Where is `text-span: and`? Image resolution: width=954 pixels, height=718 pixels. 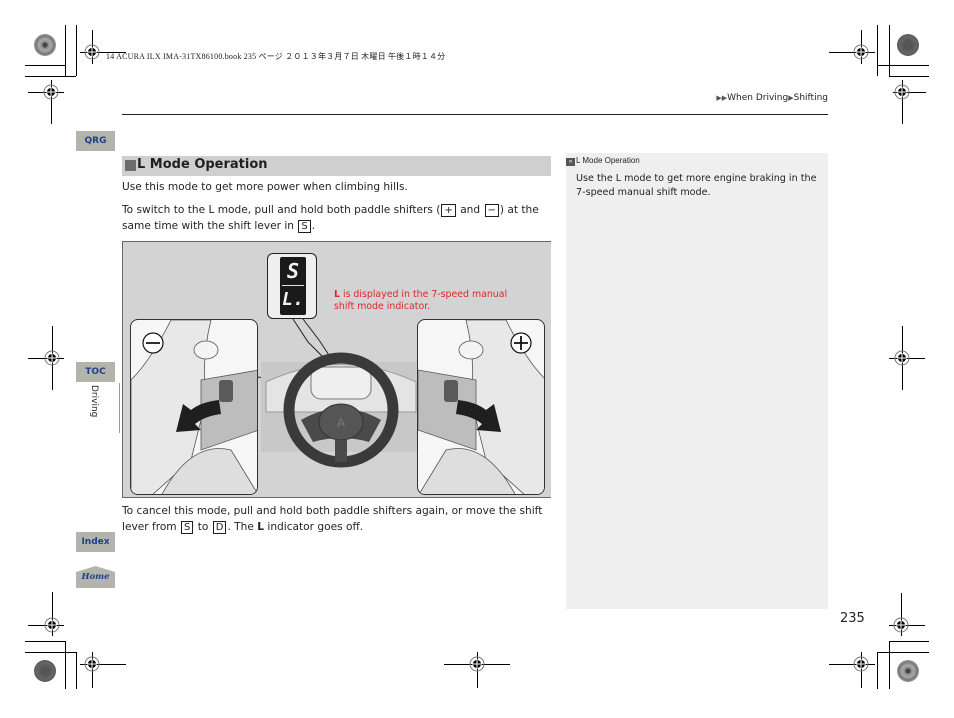 text-span: and is located at coordinates (470, 210).